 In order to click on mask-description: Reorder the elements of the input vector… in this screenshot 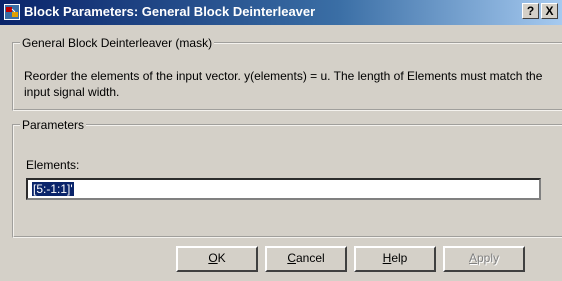, I will do `click(283, 84)`.